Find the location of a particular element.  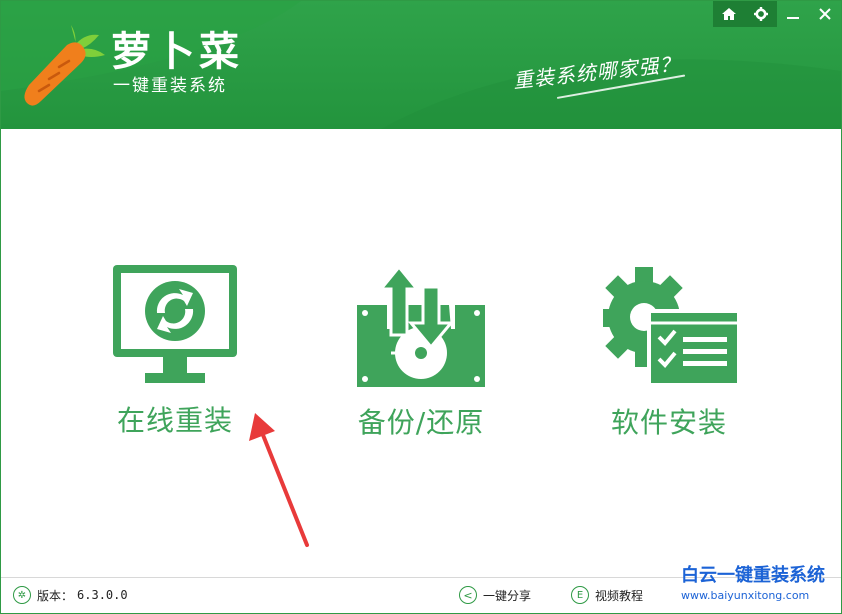

video-tutorial-button: E 视频教程 is located at coordinates (607, 595).